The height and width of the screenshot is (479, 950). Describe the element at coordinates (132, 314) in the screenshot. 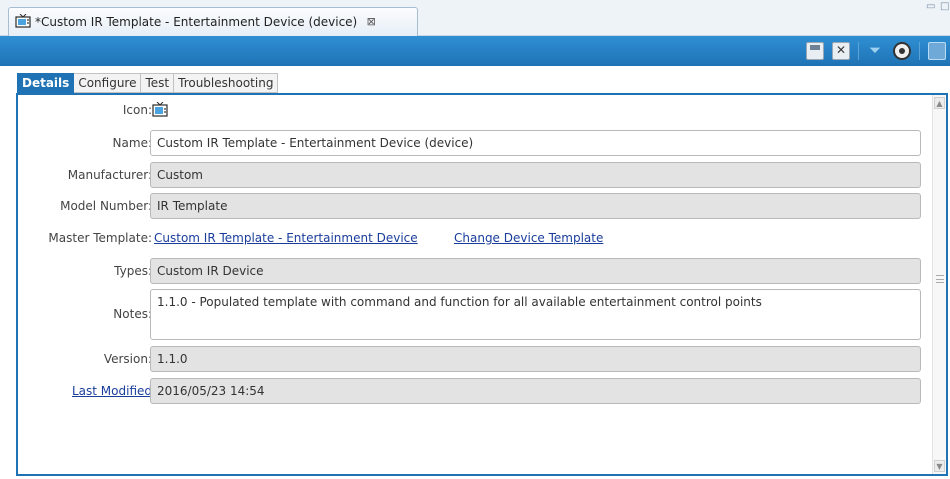

I see `notes-label: Notes:` at that location.